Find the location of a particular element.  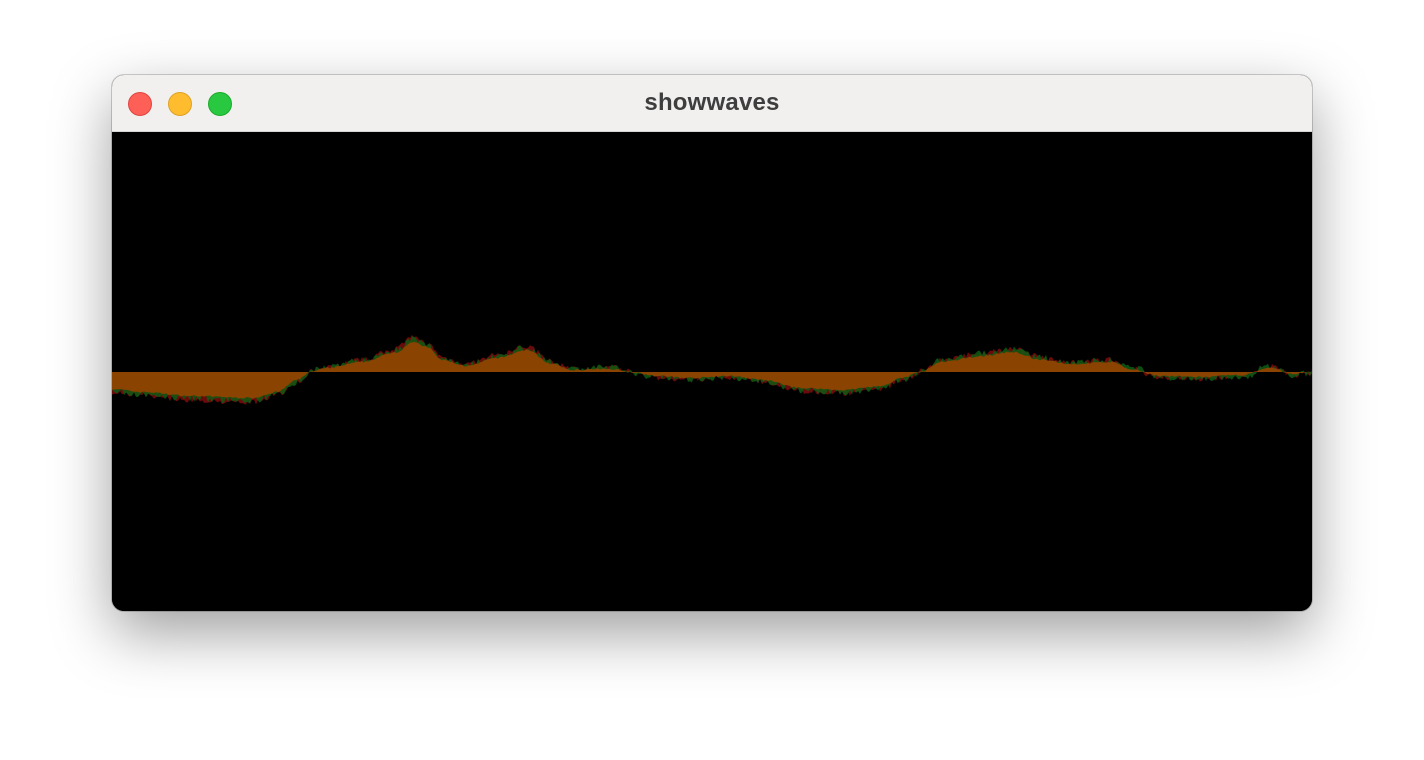

waveform-display is located at coordinates (712, 369).